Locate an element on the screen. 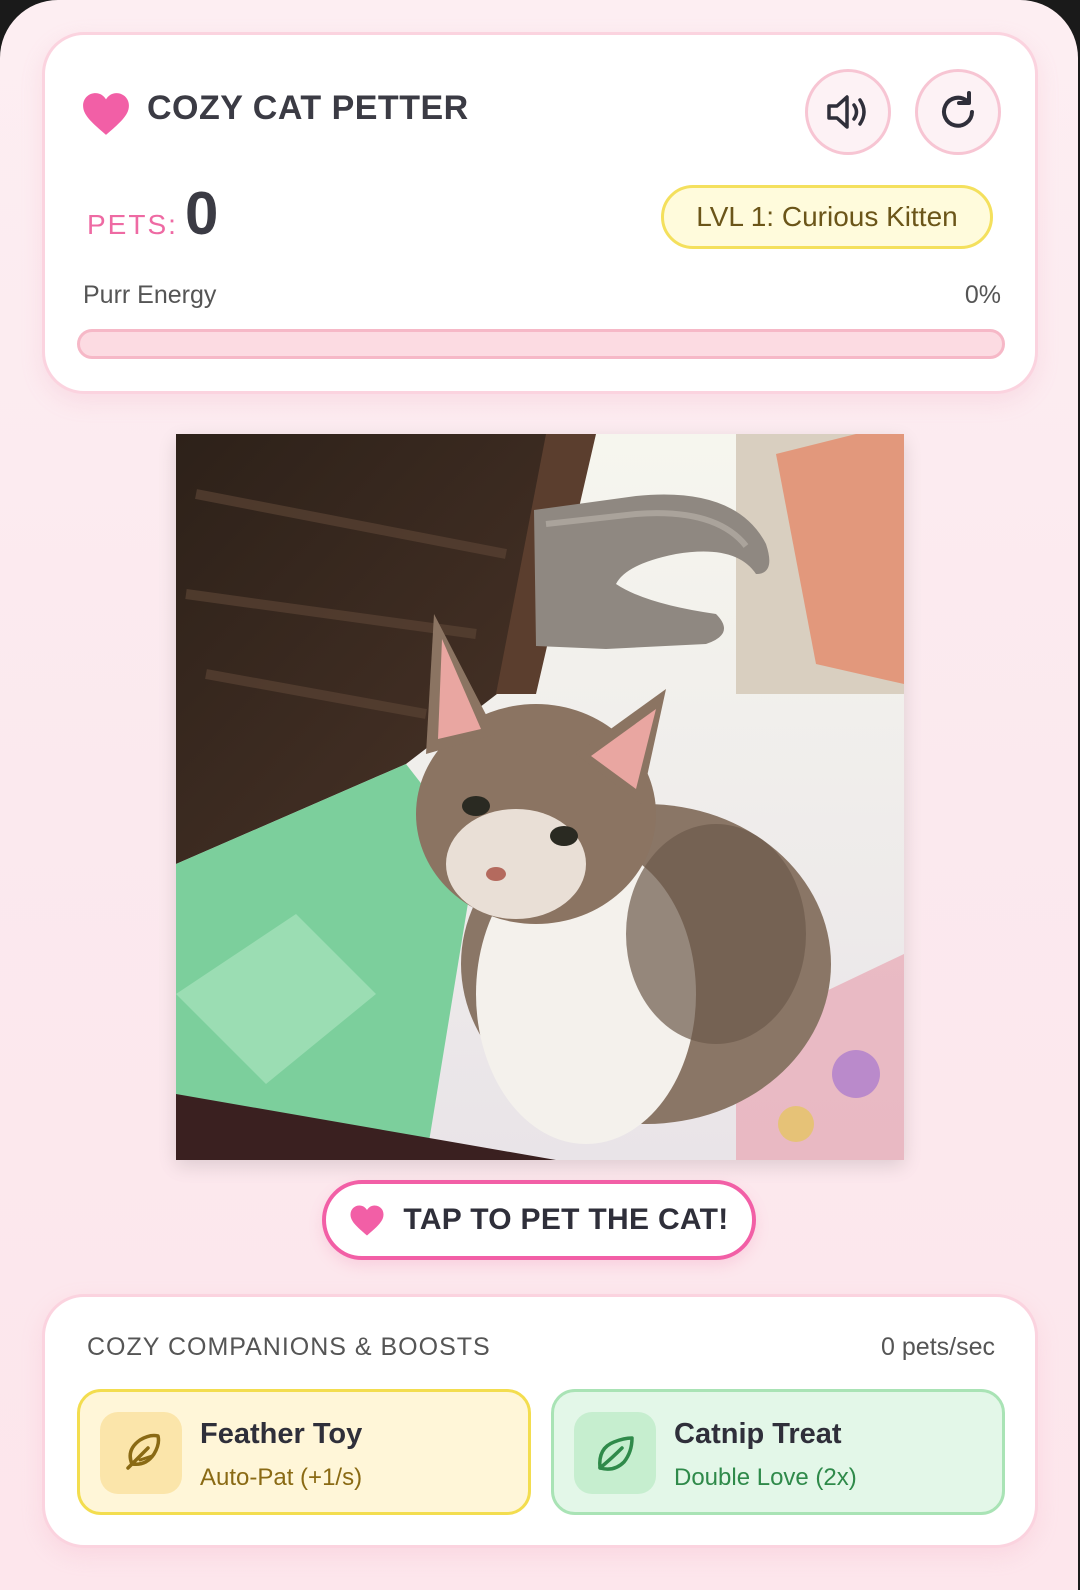  boost-name: Catnip Treat is located at coordinates (758, 1434).